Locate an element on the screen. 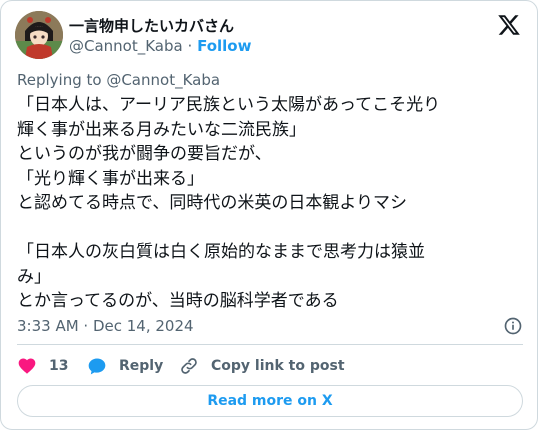  divider is located at coordinates (270, 344).